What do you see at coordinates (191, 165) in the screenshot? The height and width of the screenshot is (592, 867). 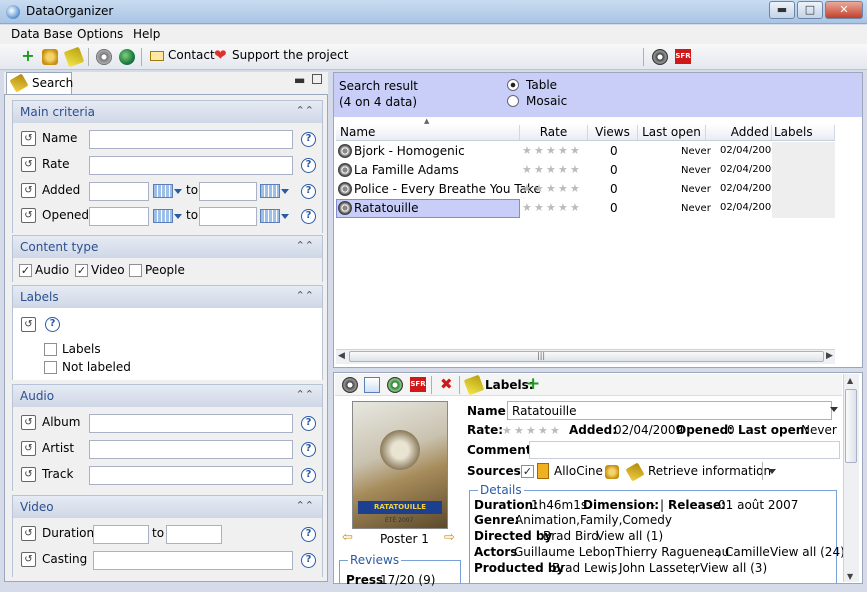 I see `rate-input` at bounding box center [191, 165].